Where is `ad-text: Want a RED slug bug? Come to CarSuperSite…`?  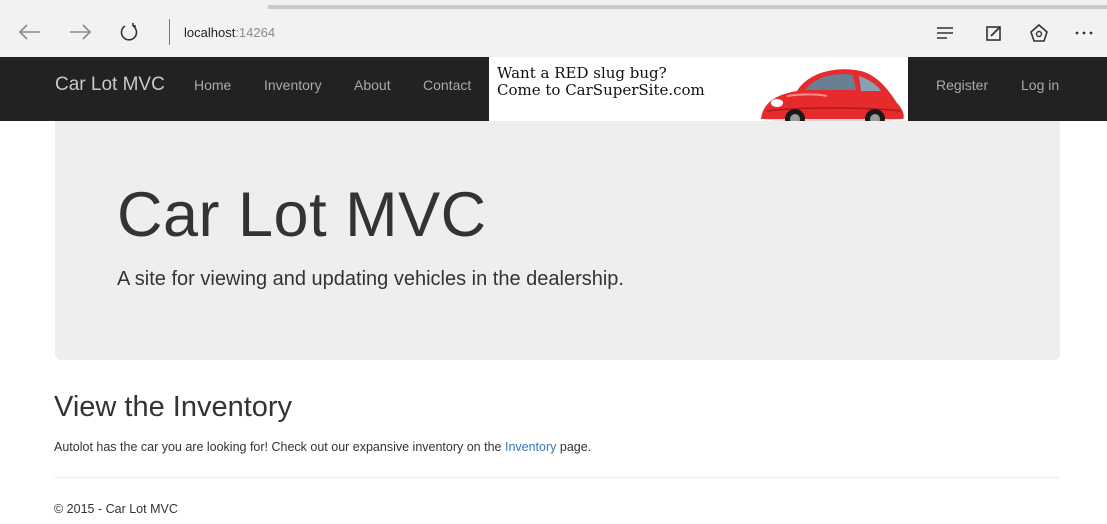 ad-text: Want a RED slug bug? Come to CarSuperSite… is located at coordinates (601, 82).